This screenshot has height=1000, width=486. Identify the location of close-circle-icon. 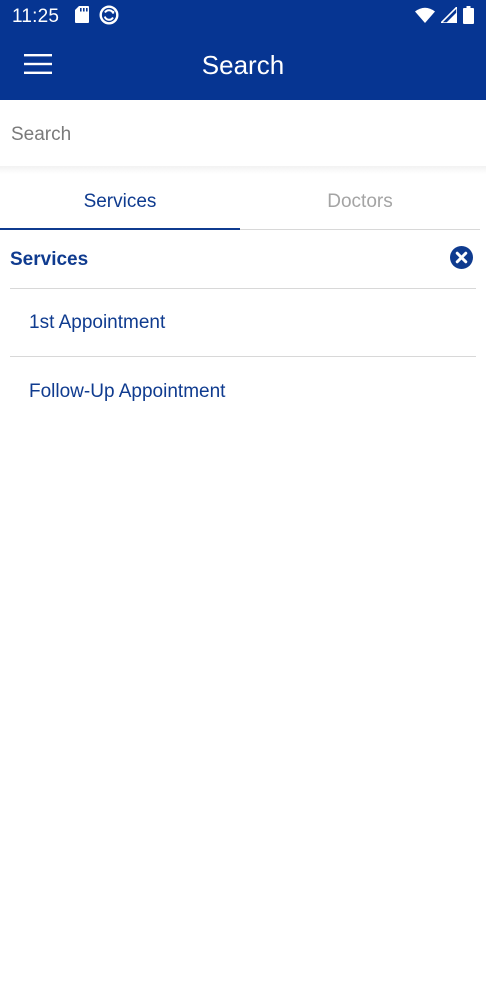
(461, 260).